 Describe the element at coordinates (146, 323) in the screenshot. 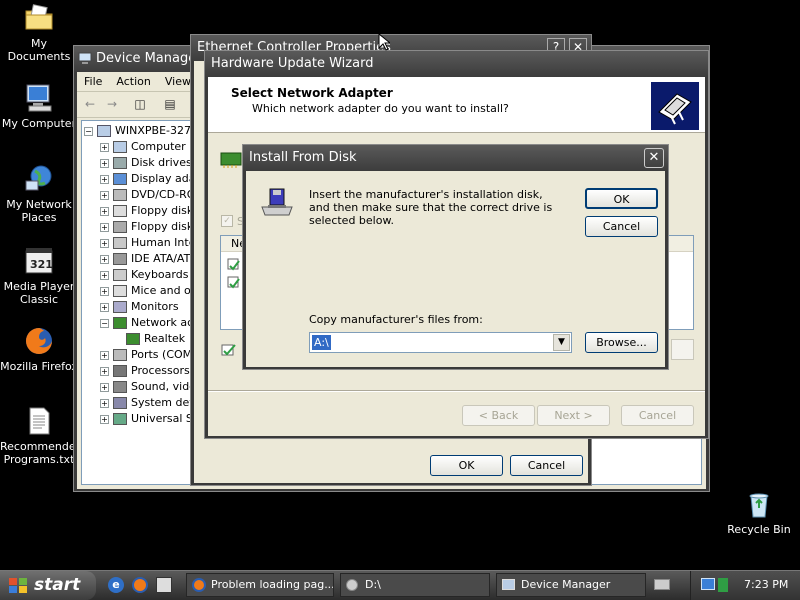

I see `tree-category: − Network ac` at that location.